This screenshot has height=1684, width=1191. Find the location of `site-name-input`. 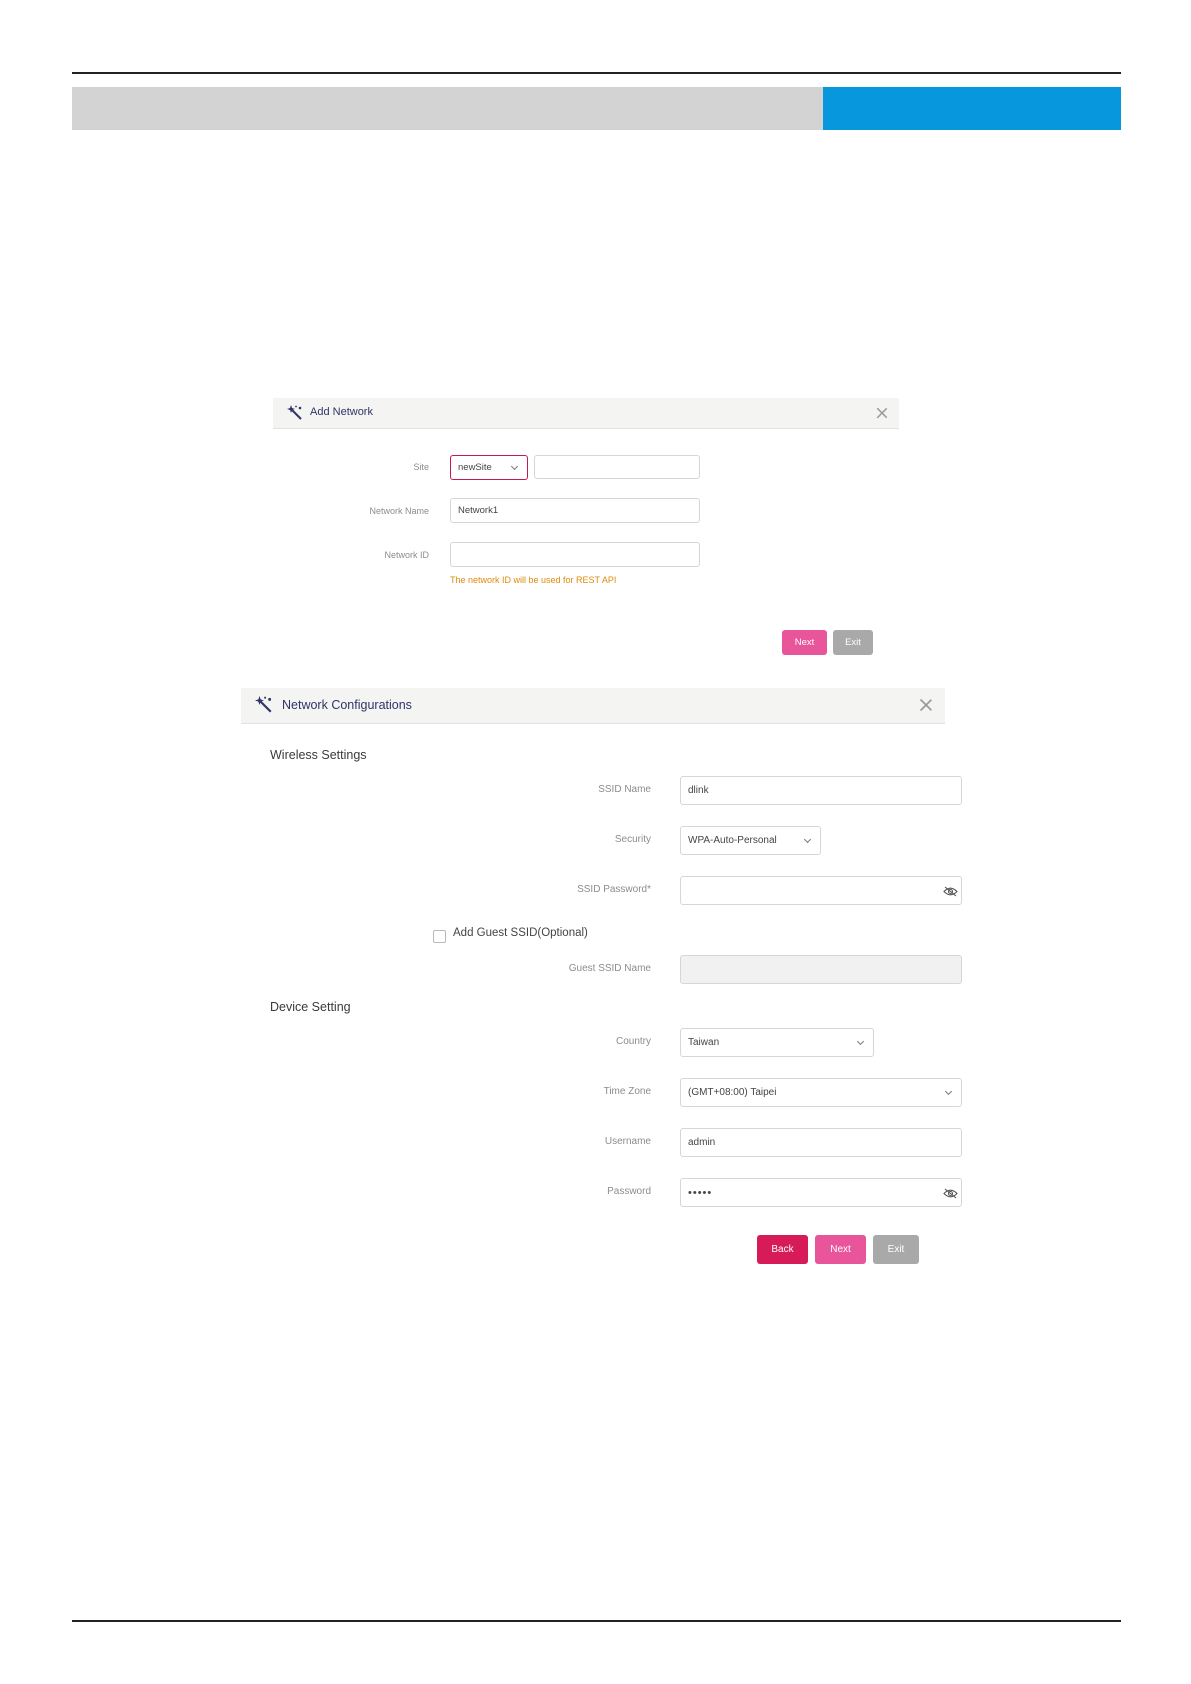

site-name-input is located at coordinates (617, 467).